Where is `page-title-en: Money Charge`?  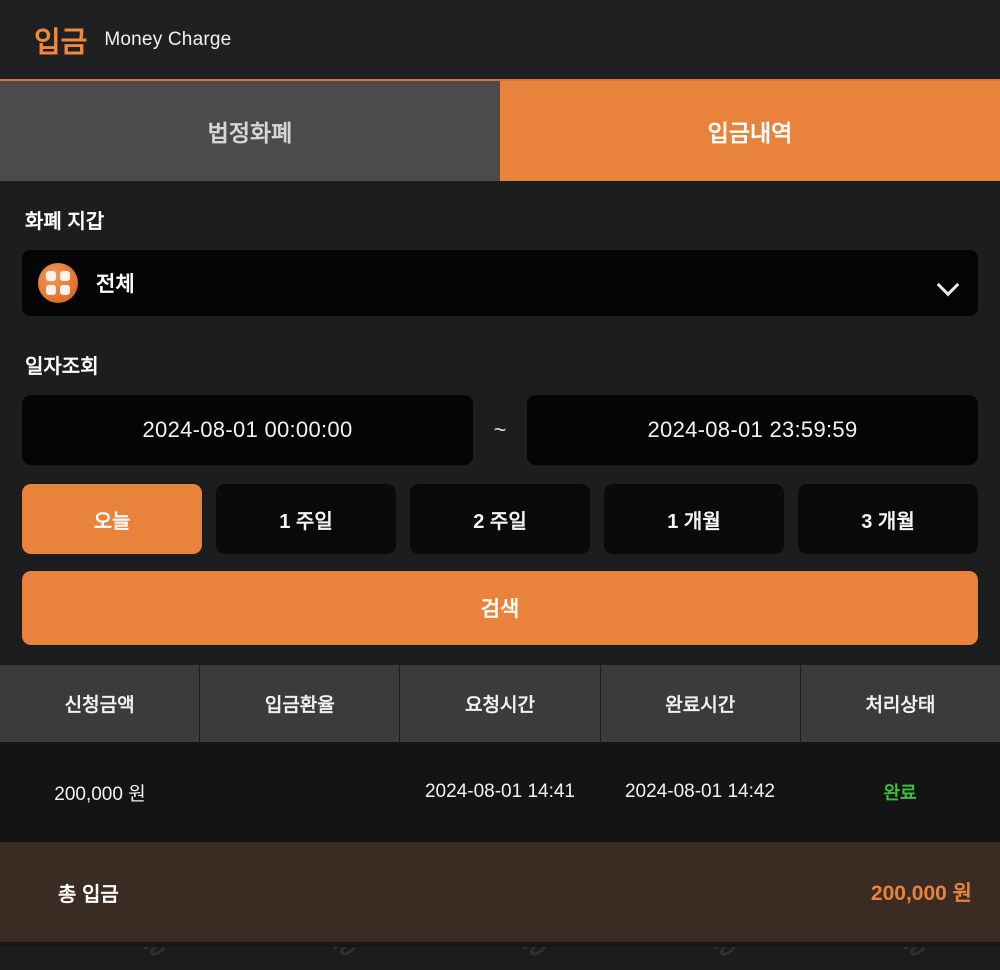
page-title-en: Money Charge is located at coordinates (168, 39).